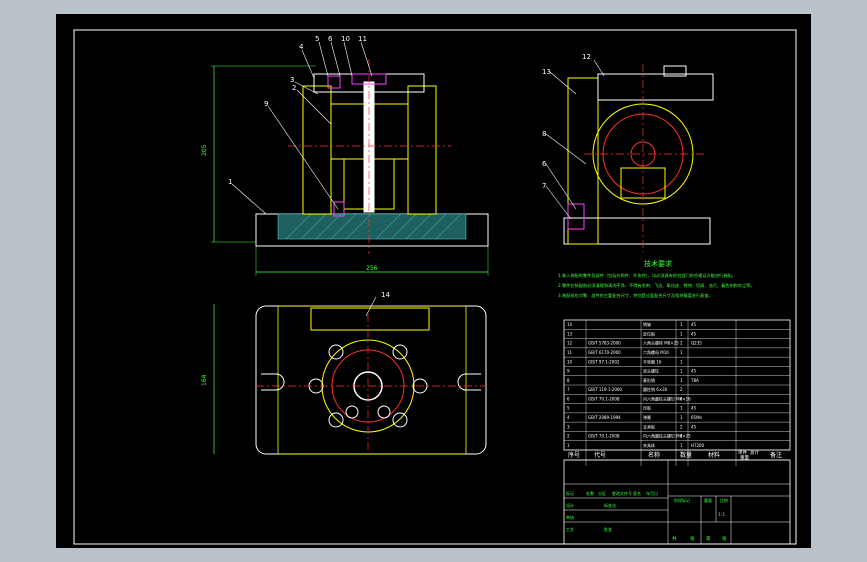 This screenshot has height=562, width=867. Describe the element at coordinates (273, 382) in the screenshot. I see `slot-left` at that location.